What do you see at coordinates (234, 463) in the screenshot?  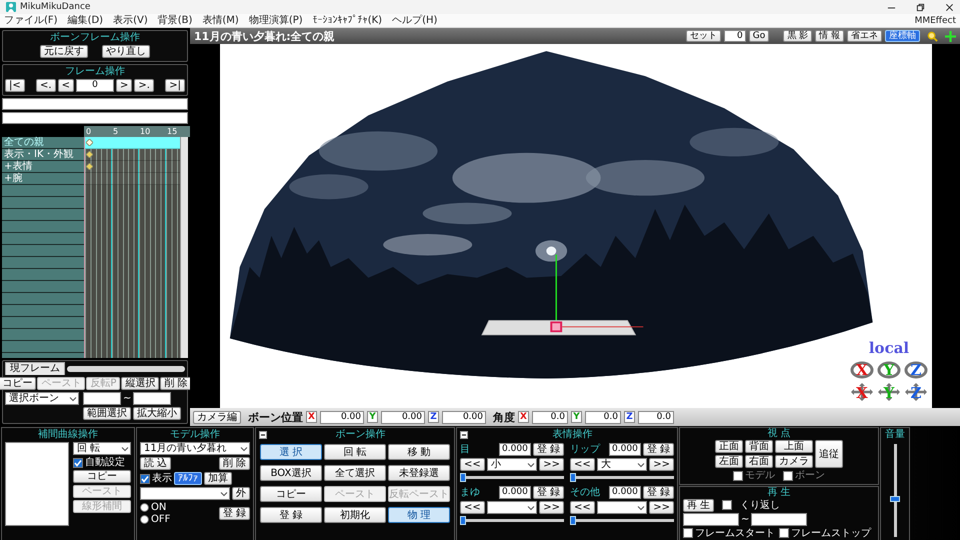 I see `delete-button: 削 除` at bounding box center [234, 463].